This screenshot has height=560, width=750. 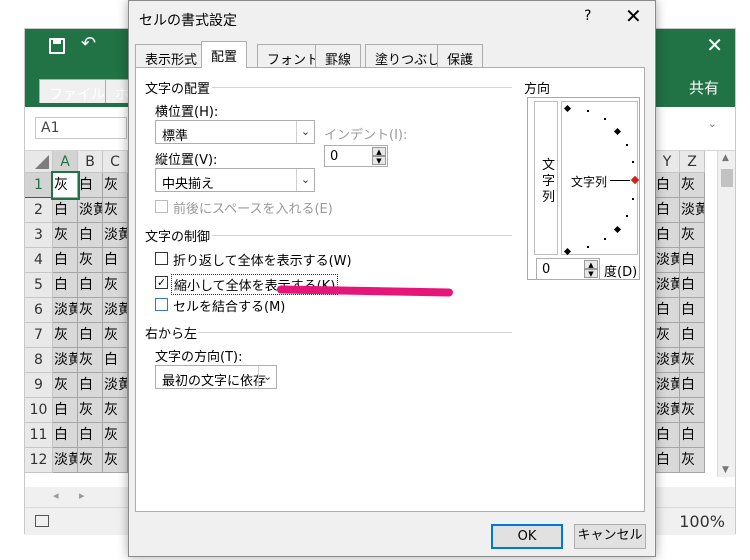 I want to click on column-header: B, so click(x=90, y=162).